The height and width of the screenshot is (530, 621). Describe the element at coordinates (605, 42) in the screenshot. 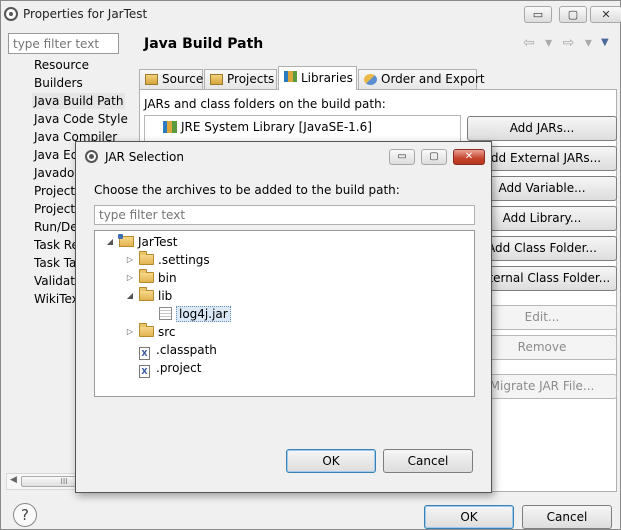

I see `view-menu-icon: ▼` at that location.